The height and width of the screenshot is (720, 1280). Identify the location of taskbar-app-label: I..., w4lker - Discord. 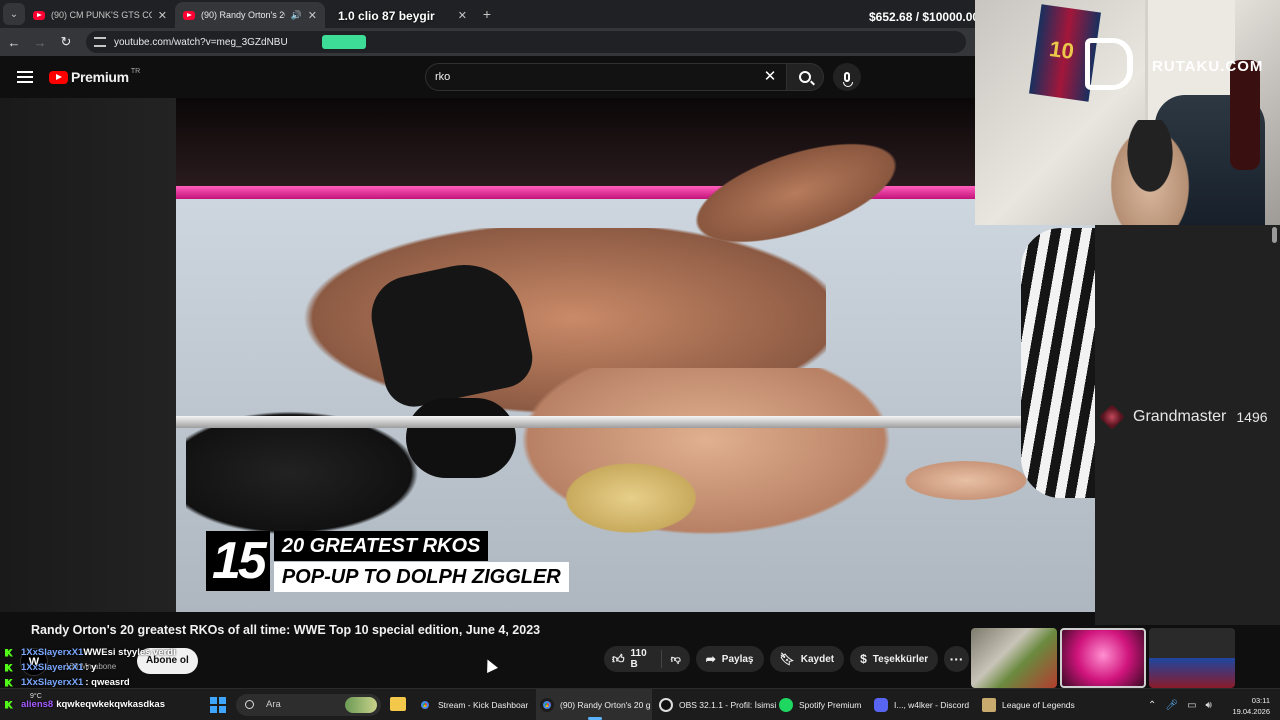
(932, 705).